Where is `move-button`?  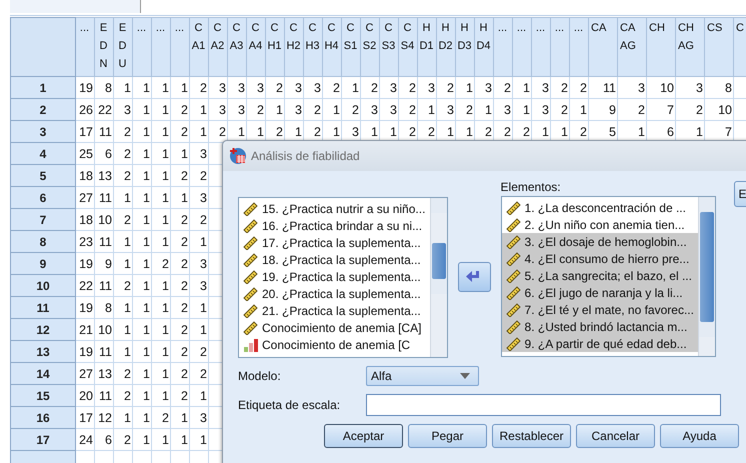 move-button is located at coordinates (474, 277).